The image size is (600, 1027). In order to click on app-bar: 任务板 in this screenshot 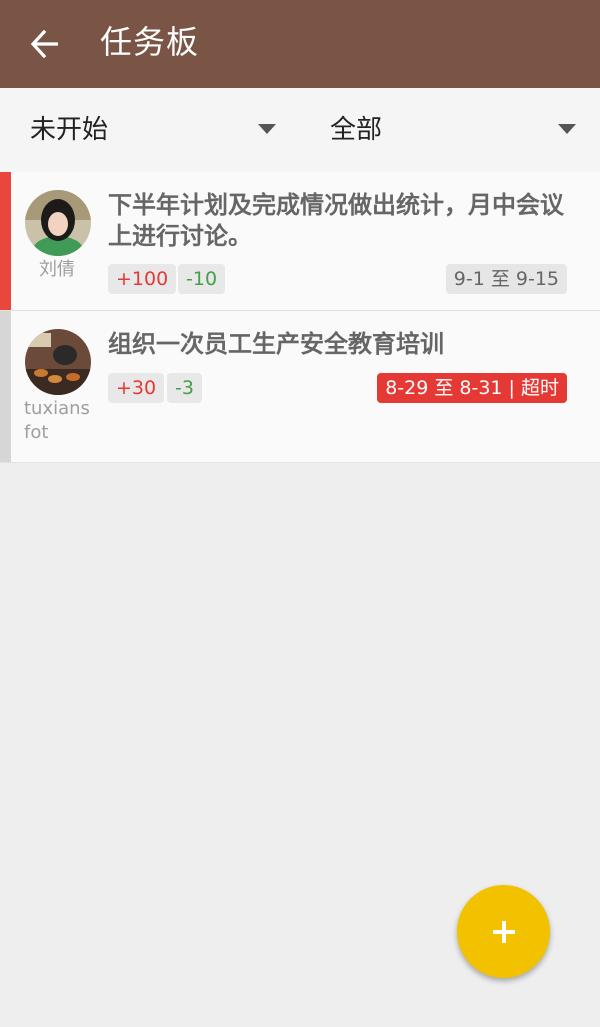, I will do `click(300, 44)`.